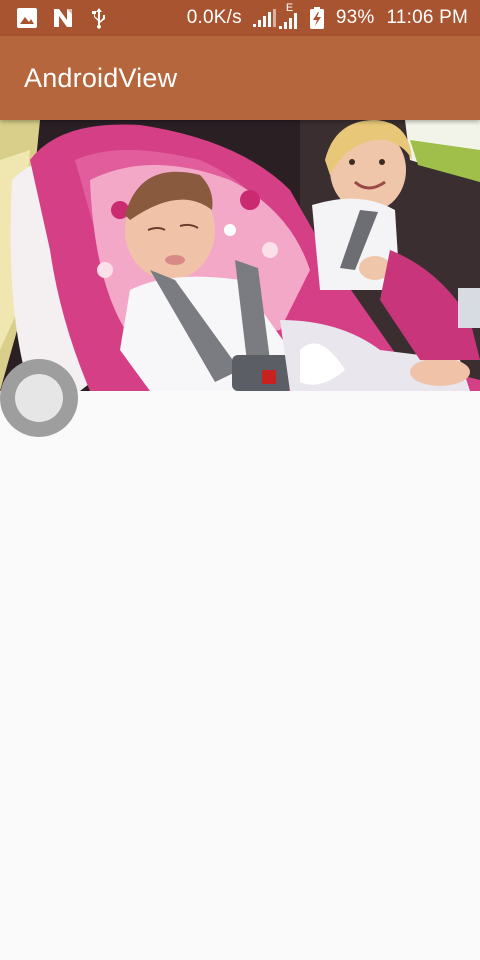  I want to click on clock: 11:06 PM, so click(427, 17).